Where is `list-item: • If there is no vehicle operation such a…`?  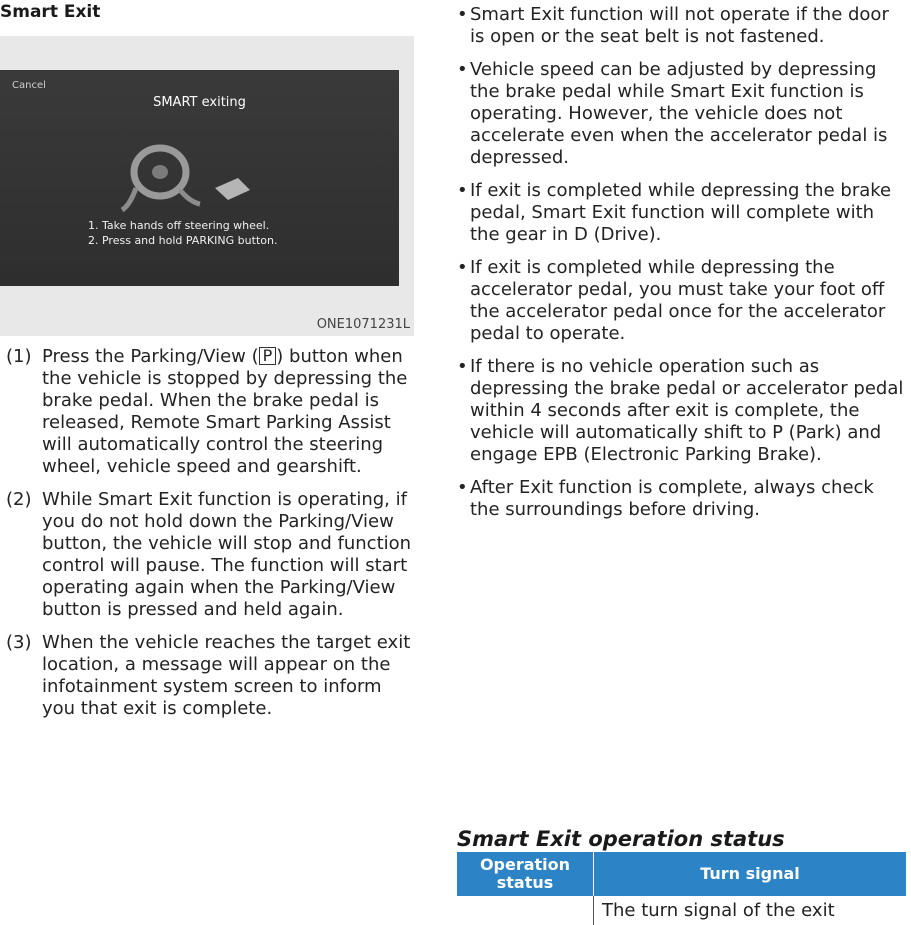 list-item: • If there is no vehicle operation such a… is located at coordinates (682, 411).